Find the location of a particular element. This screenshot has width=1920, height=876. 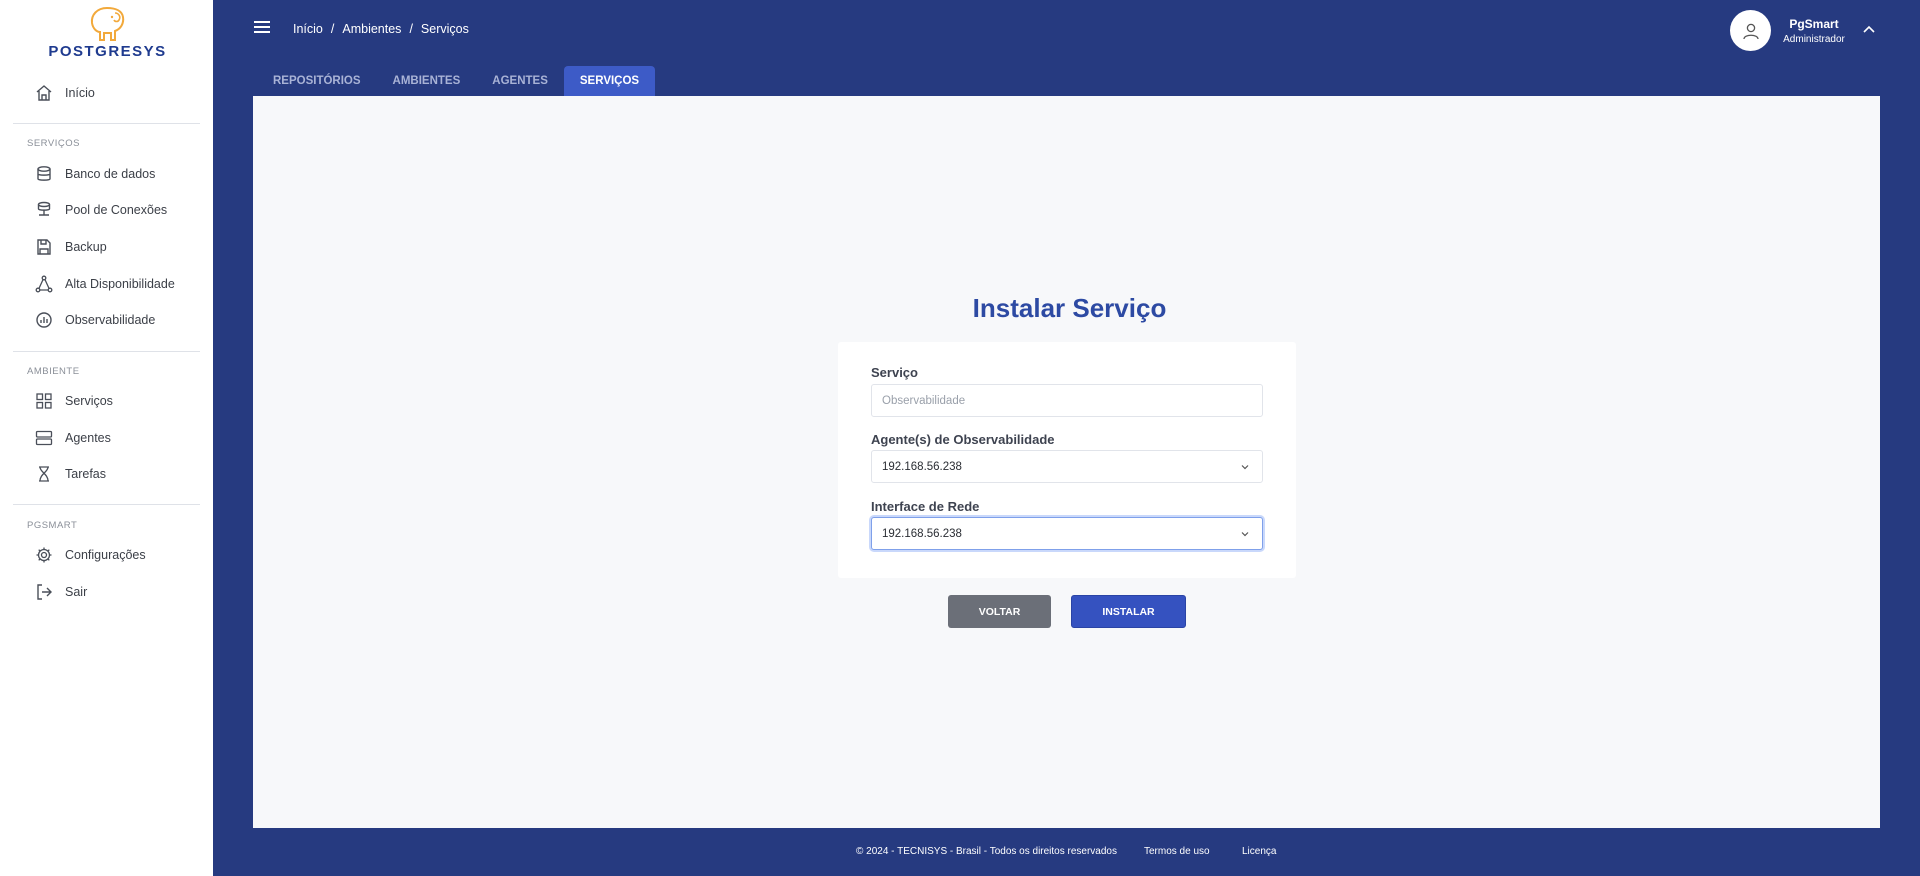

hourglass-icon is located at coordinates (44, 474).